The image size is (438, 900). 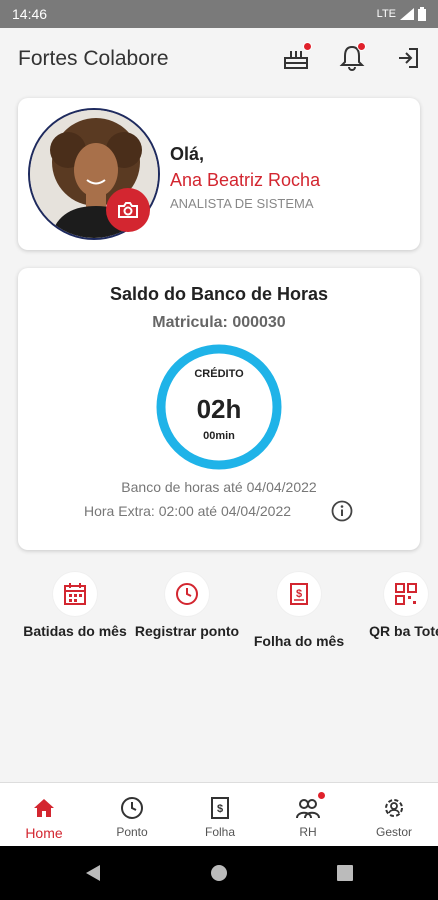 I want to click on nav-label: RH, so click(x=308, y=832).